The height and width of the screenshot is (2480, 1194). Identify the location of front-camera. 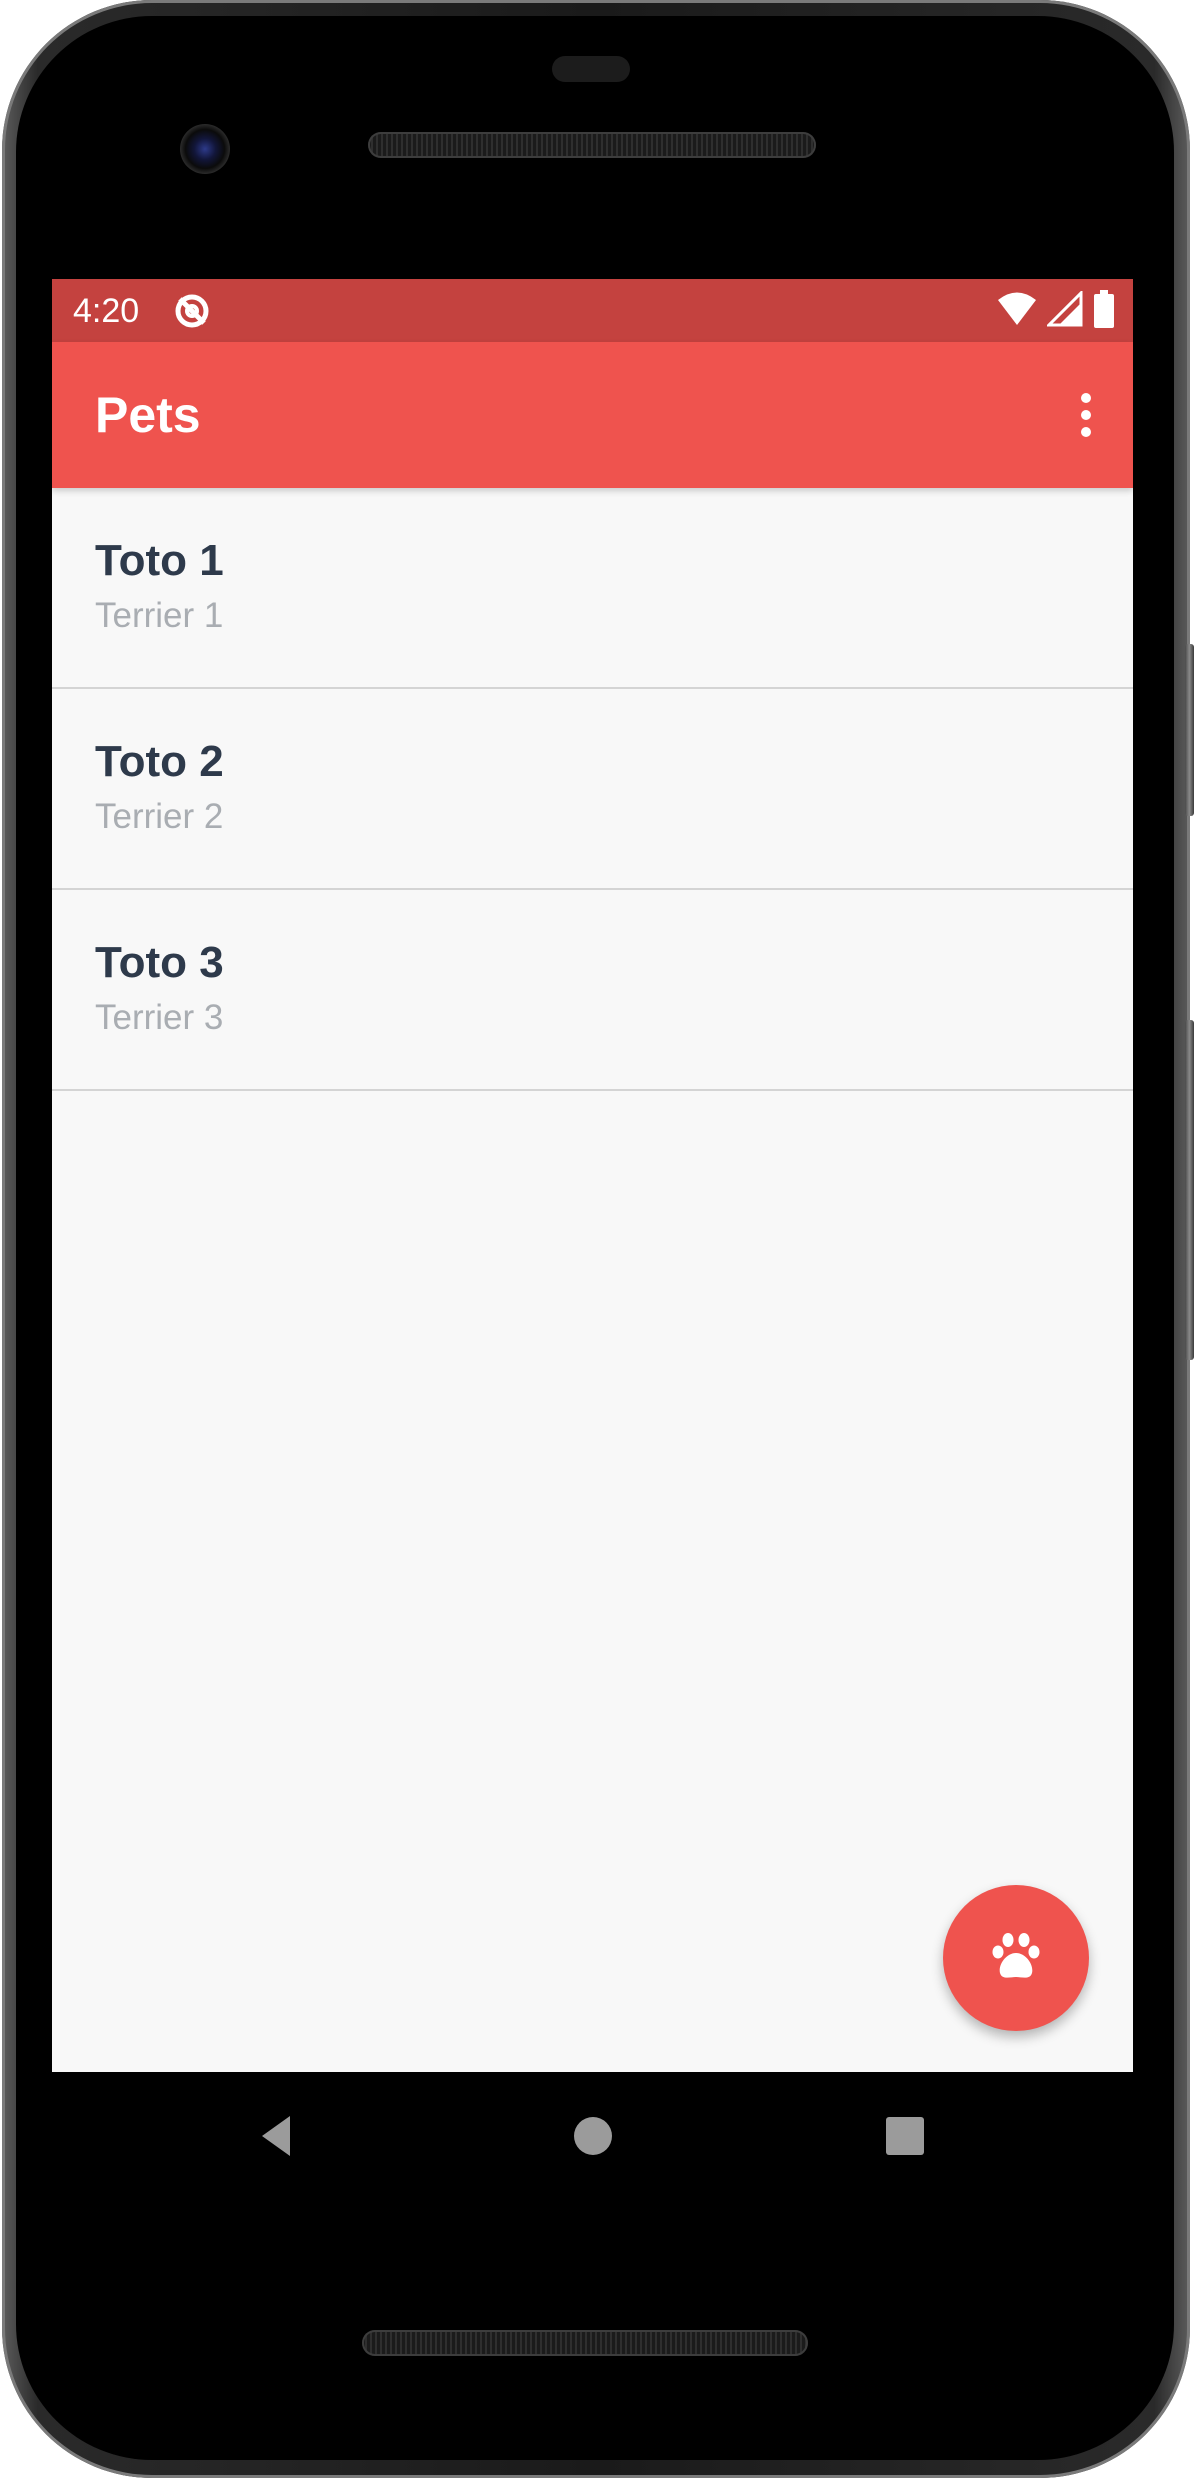
(205, 149).